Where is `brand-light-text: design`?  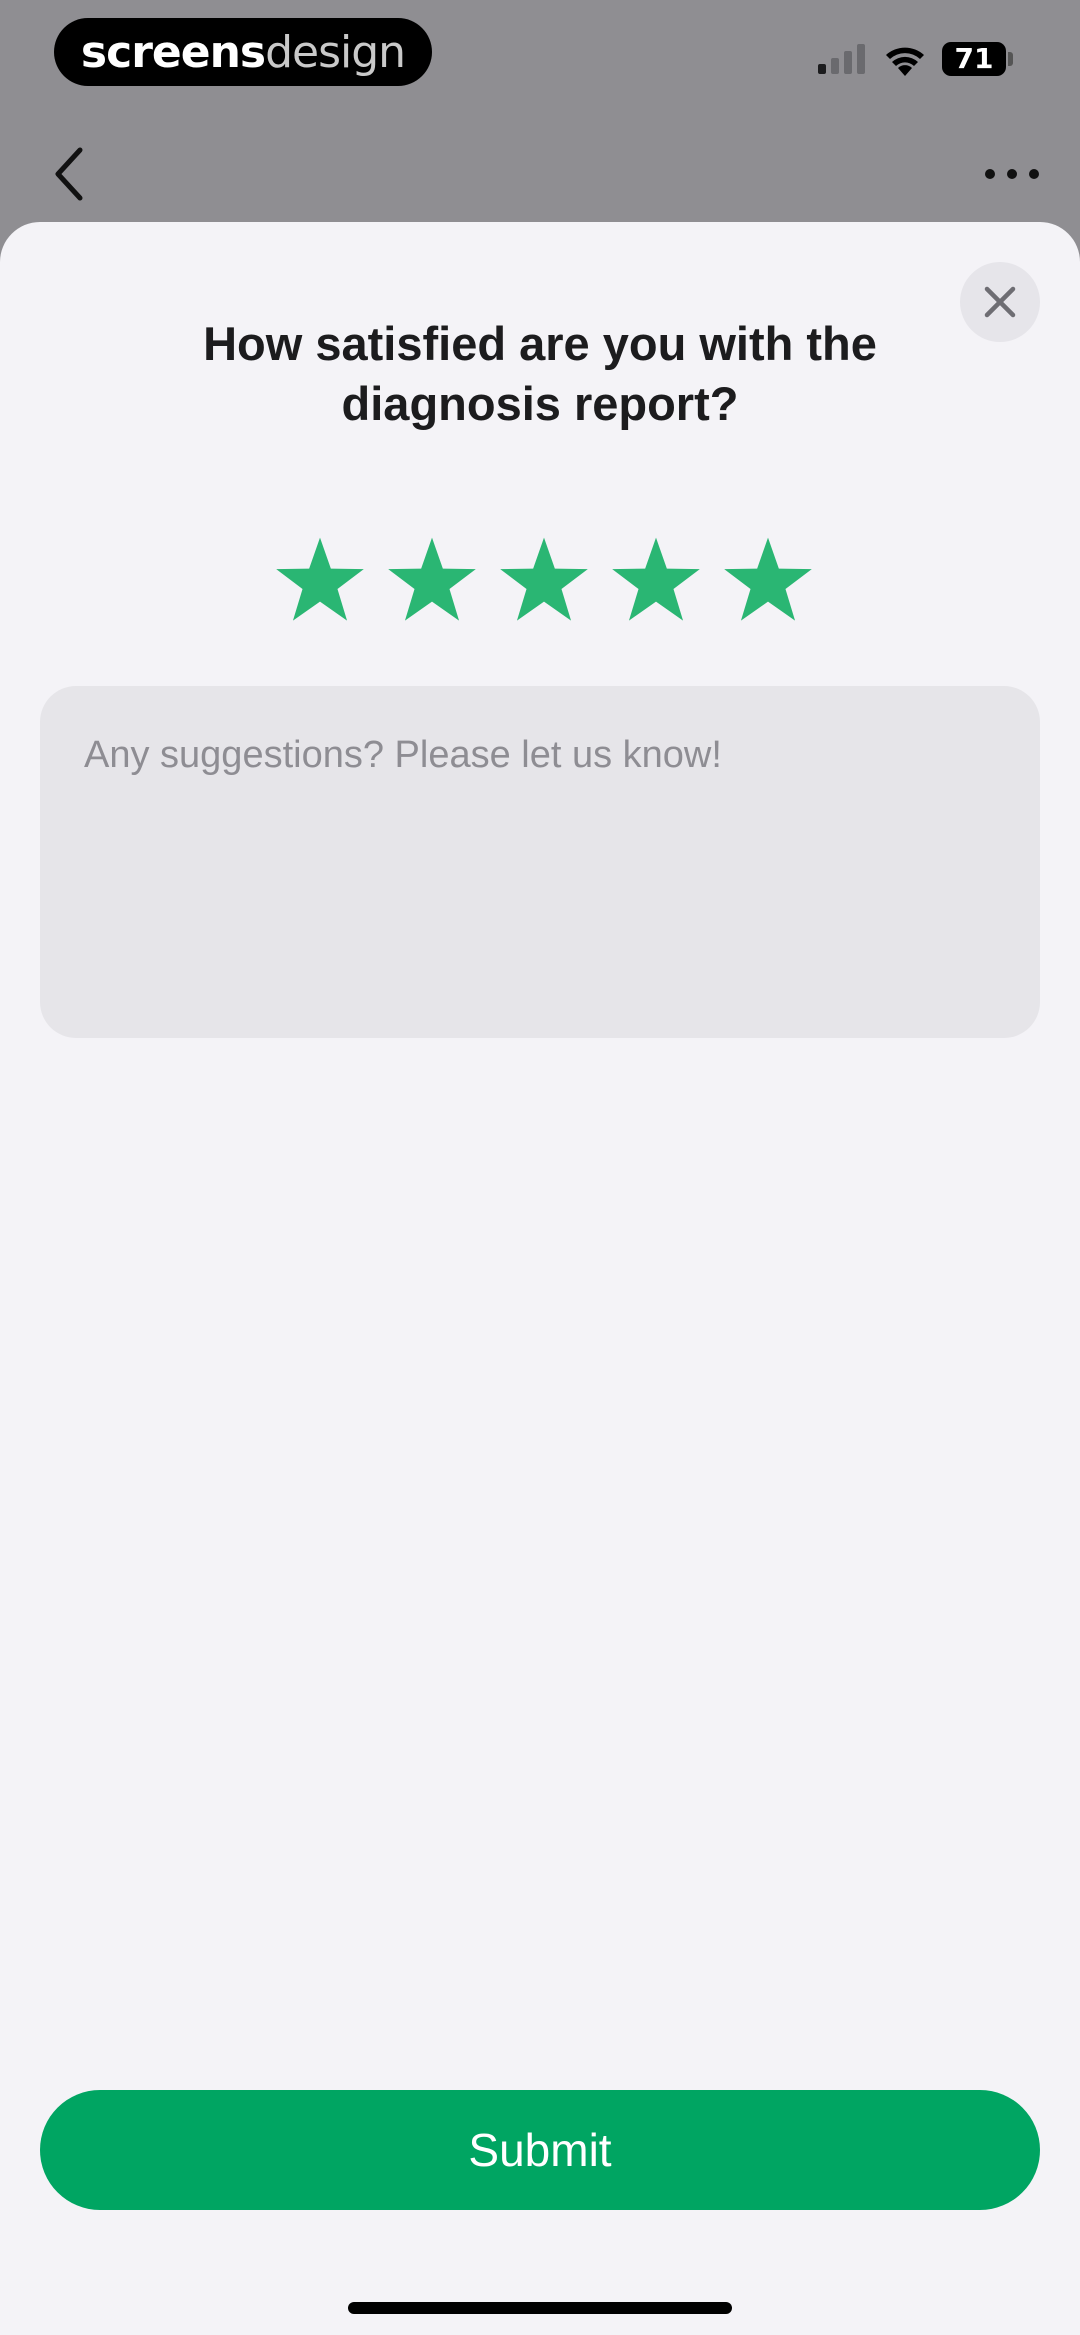
brand-light-text: design is located at coordinates (335, 52).